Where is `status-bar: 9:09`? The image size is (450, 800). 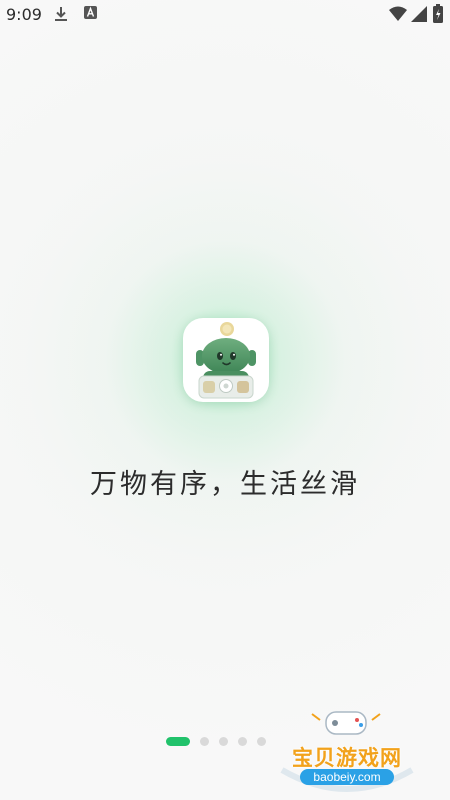 status-bar: 9:09 is located at coordinates (225, 14).